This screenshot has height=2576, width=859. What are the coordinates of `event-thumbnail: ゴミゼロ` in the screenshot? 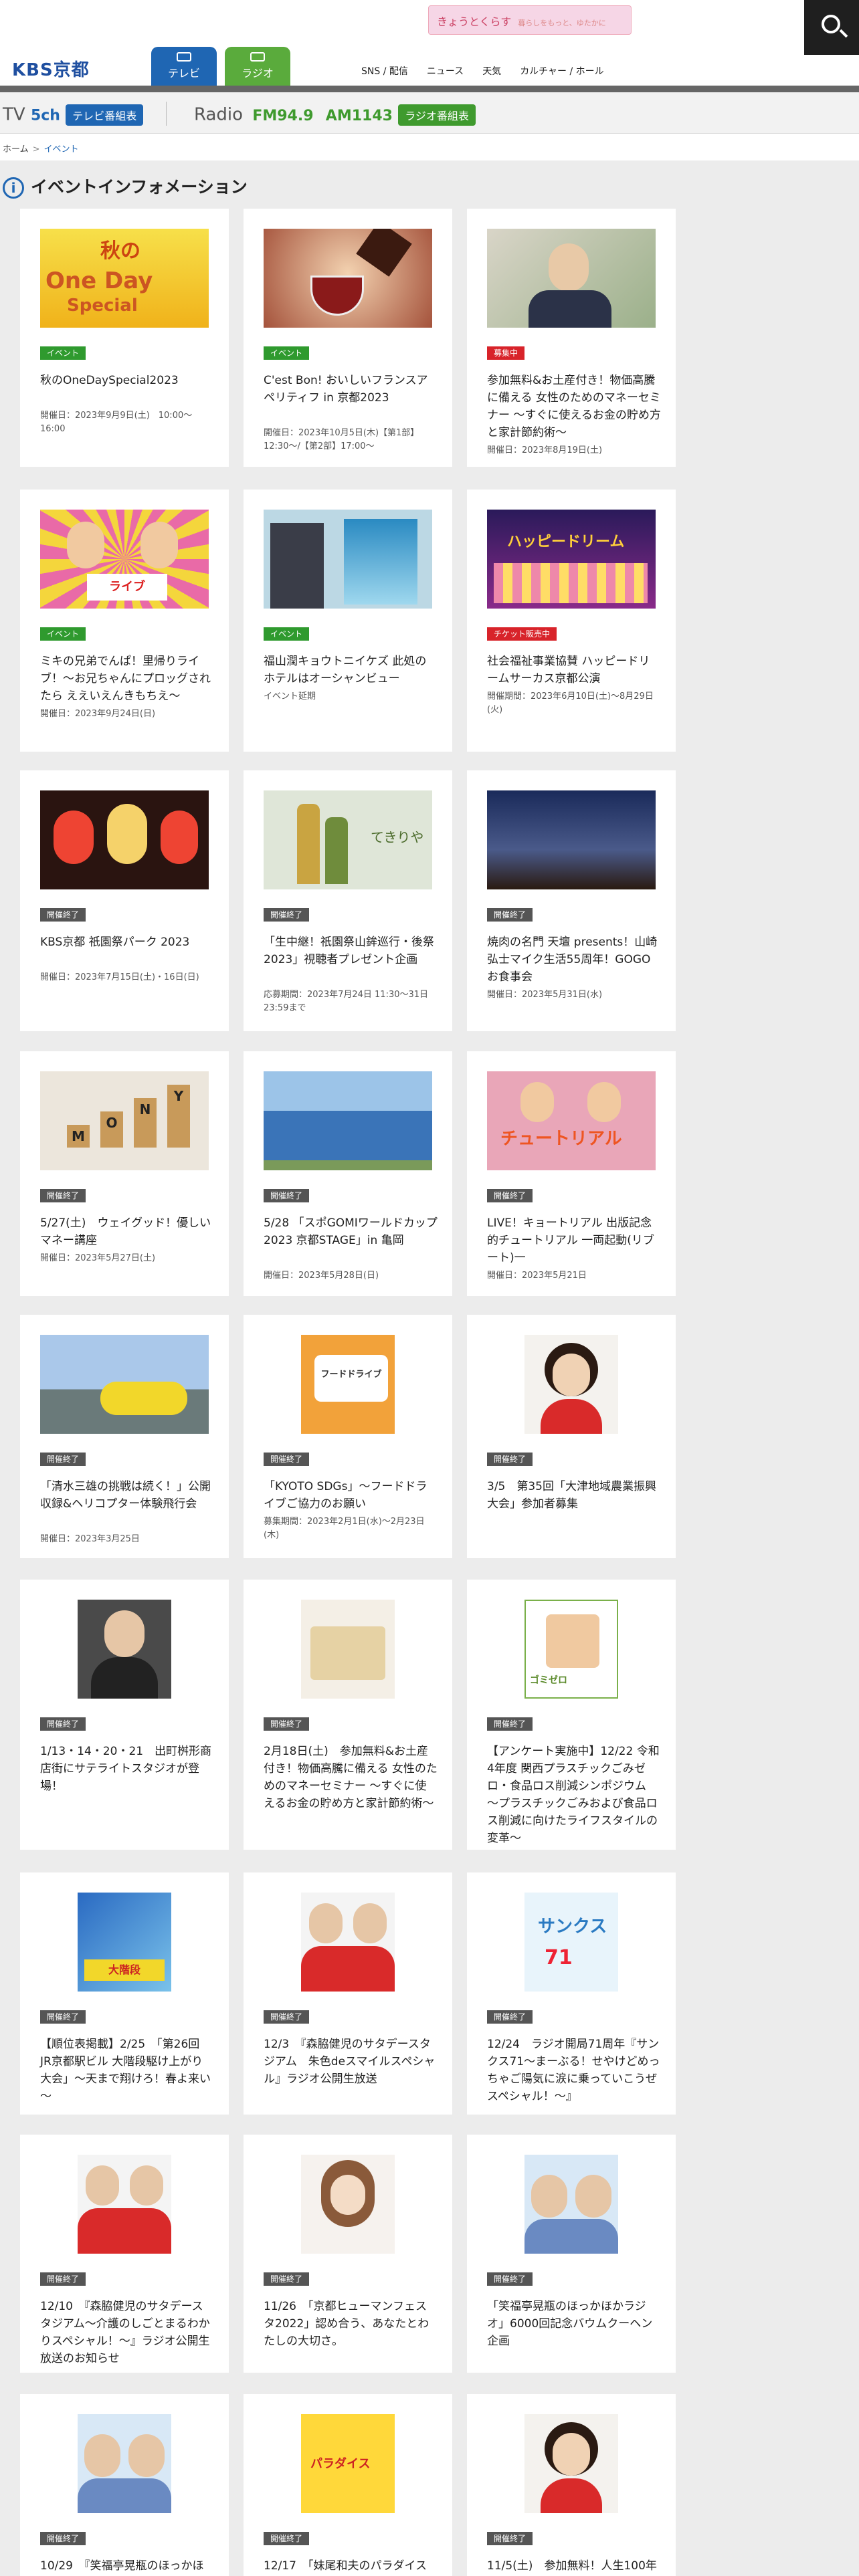 It's located at (571, 1649).